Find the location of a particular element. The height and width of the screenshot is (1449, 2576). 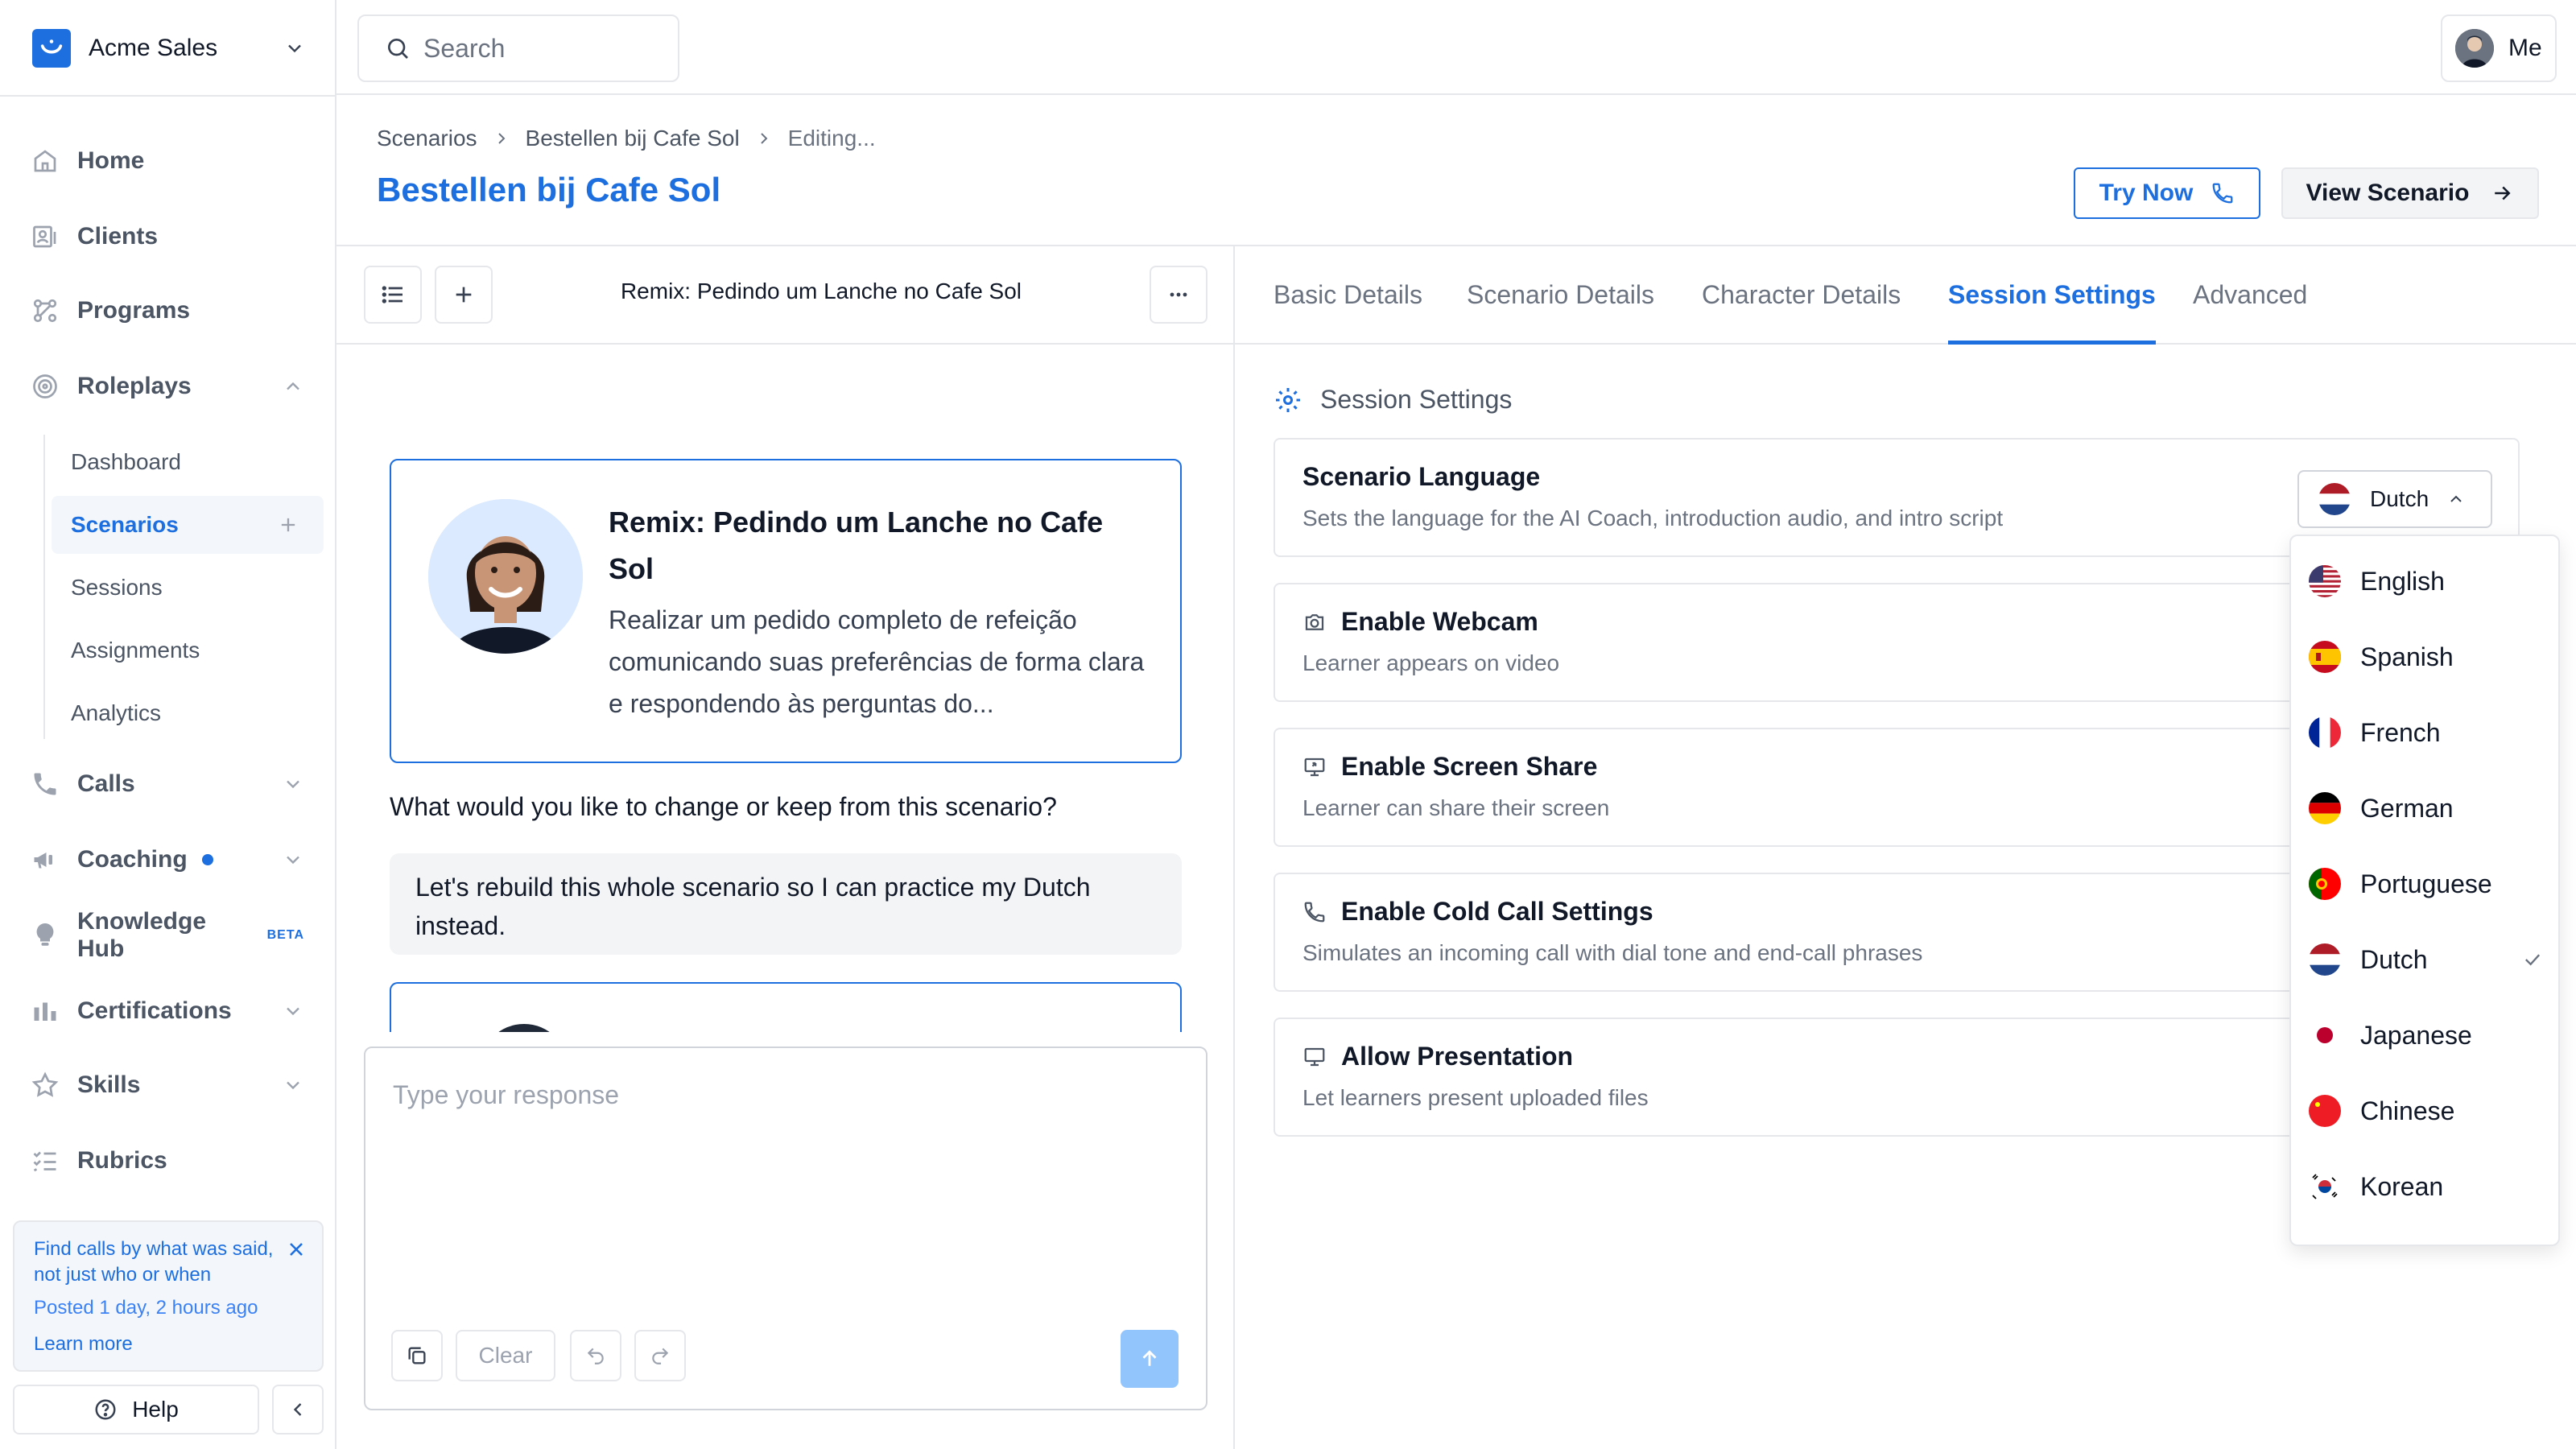

spain-flag-icon is located at coordinates (2325, 657).